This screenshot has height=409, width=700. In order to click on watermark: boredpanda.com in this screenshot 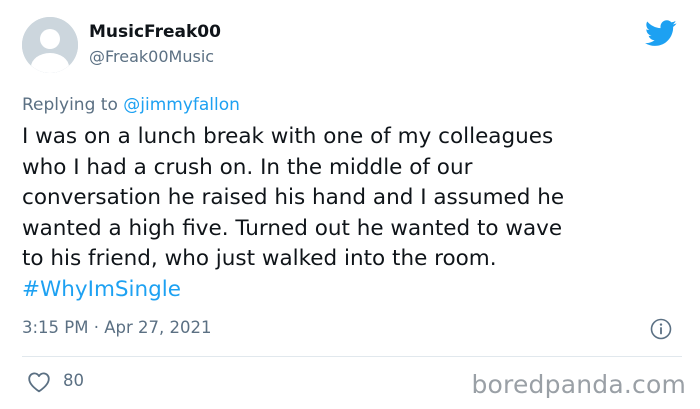, I will do `click(578, 384)`.